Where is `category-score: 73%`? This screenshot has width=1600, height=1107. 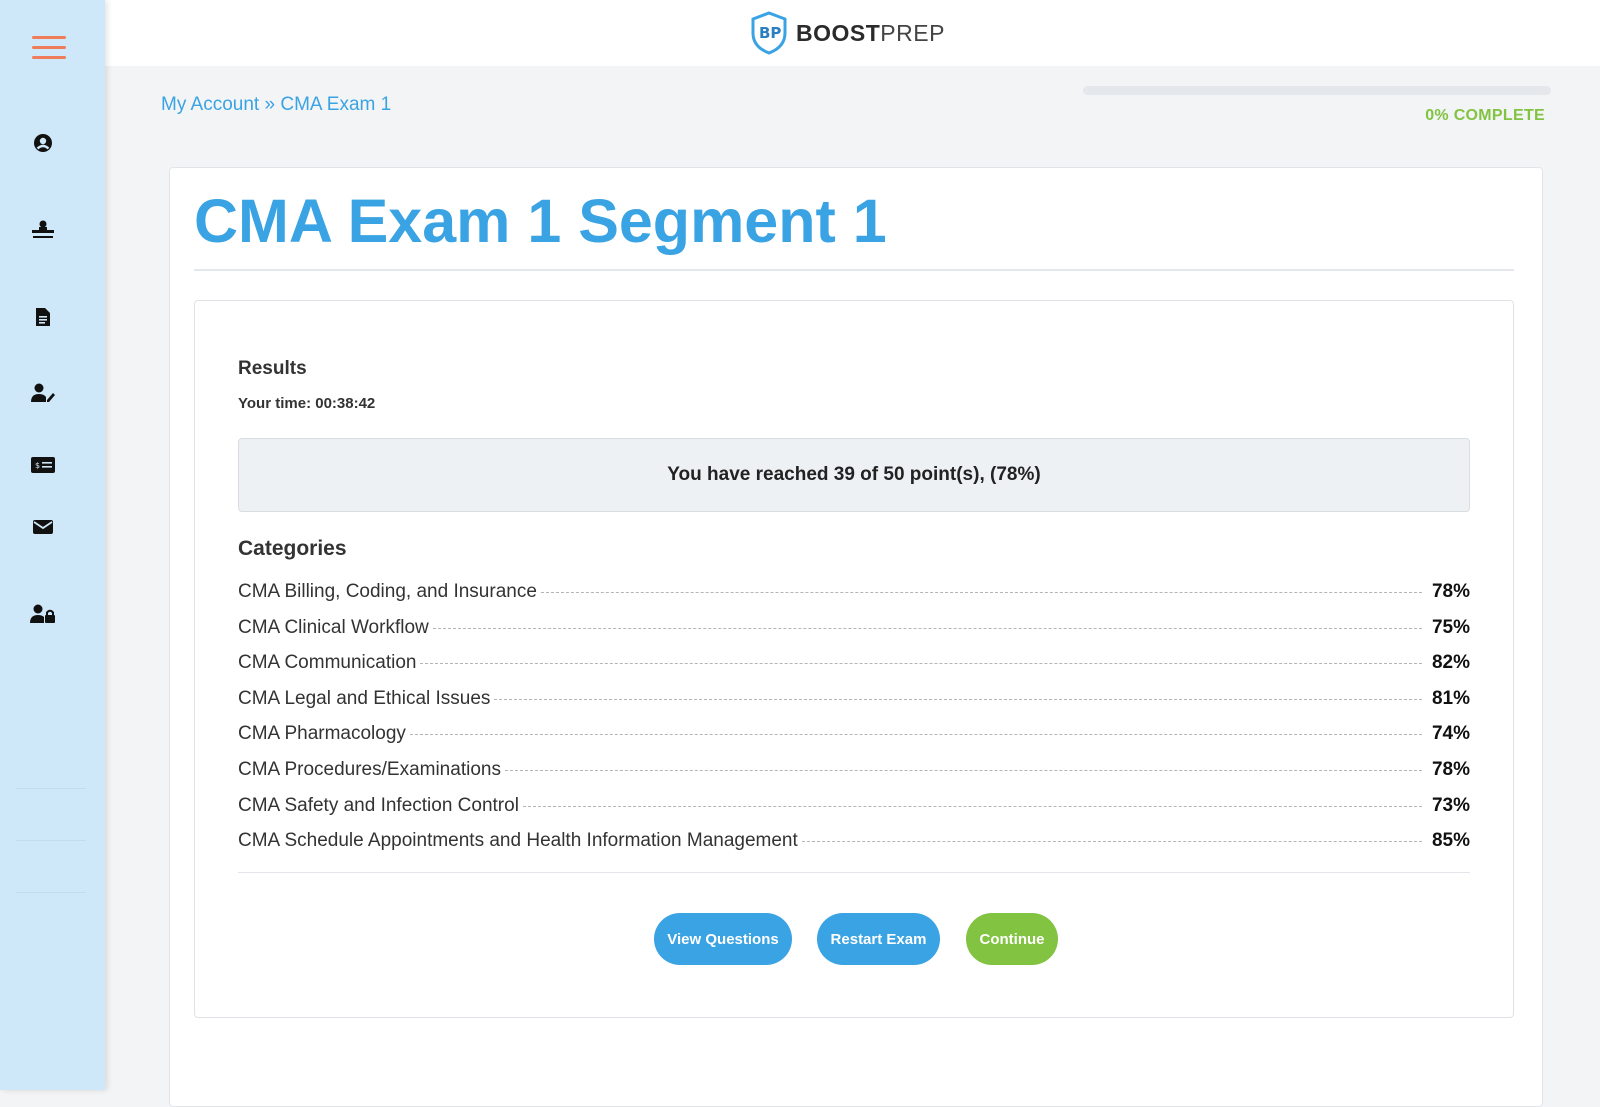
category-score: 73% is located at coordinates (1450, 805).